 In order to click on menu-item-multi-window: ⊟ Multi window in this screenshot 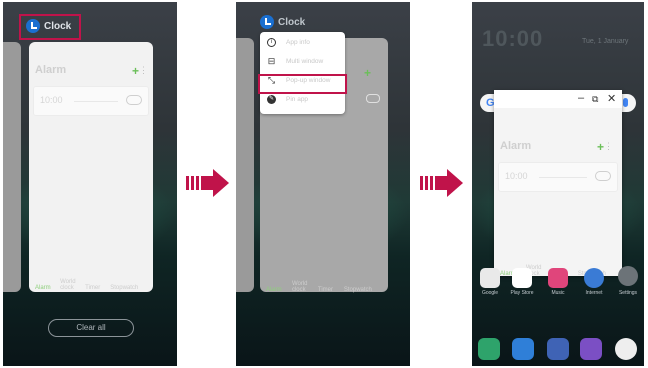, I will do `click(302, 62)`.